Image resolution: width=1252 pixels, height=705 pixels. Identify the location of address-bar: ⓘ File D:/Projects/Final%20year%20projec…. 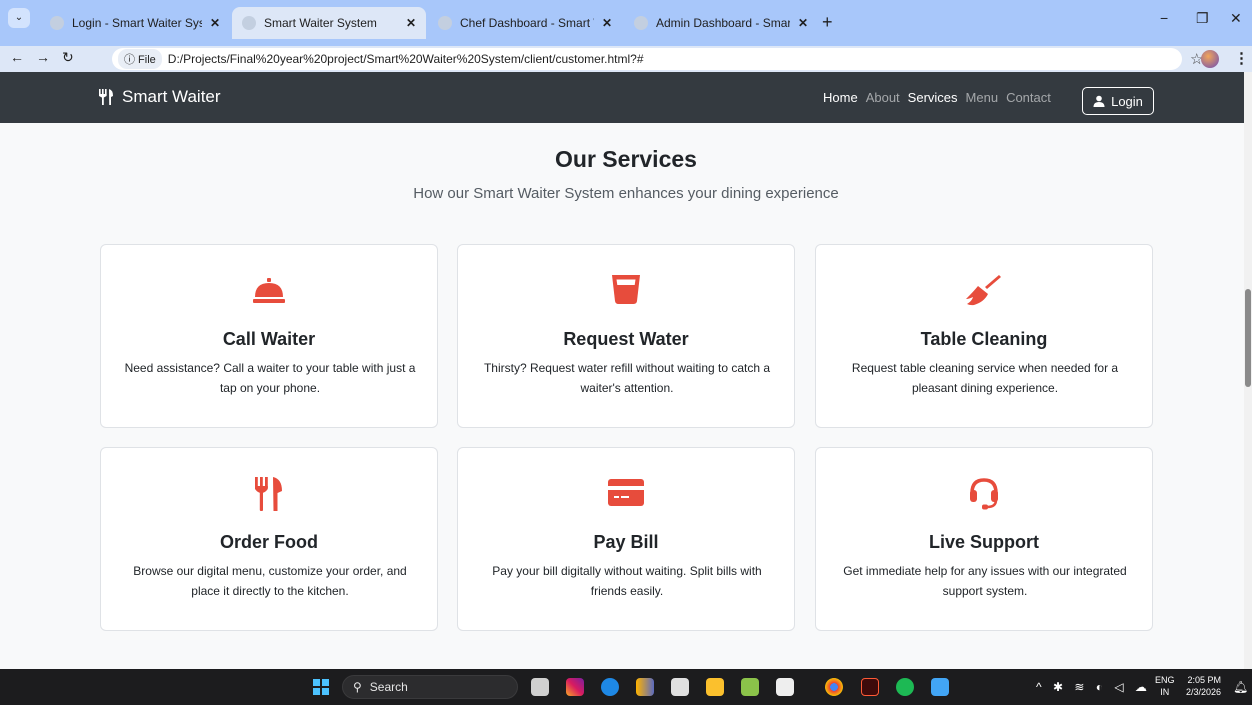
(647, 59).